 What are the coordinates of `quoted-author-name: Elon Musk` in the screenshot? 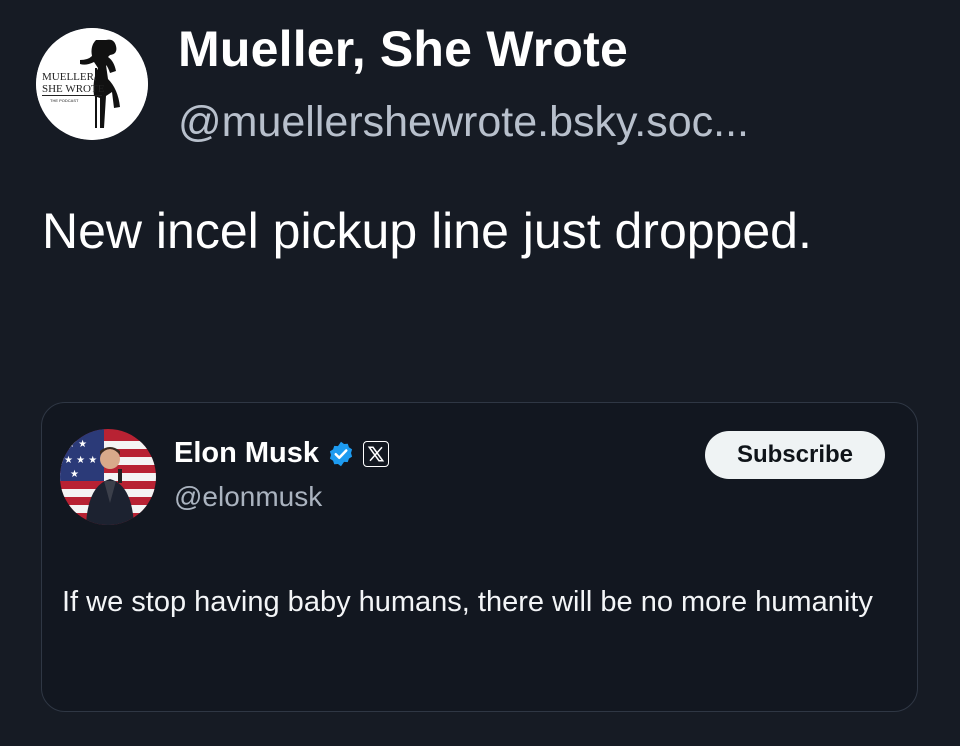 It's located at (246, 453).